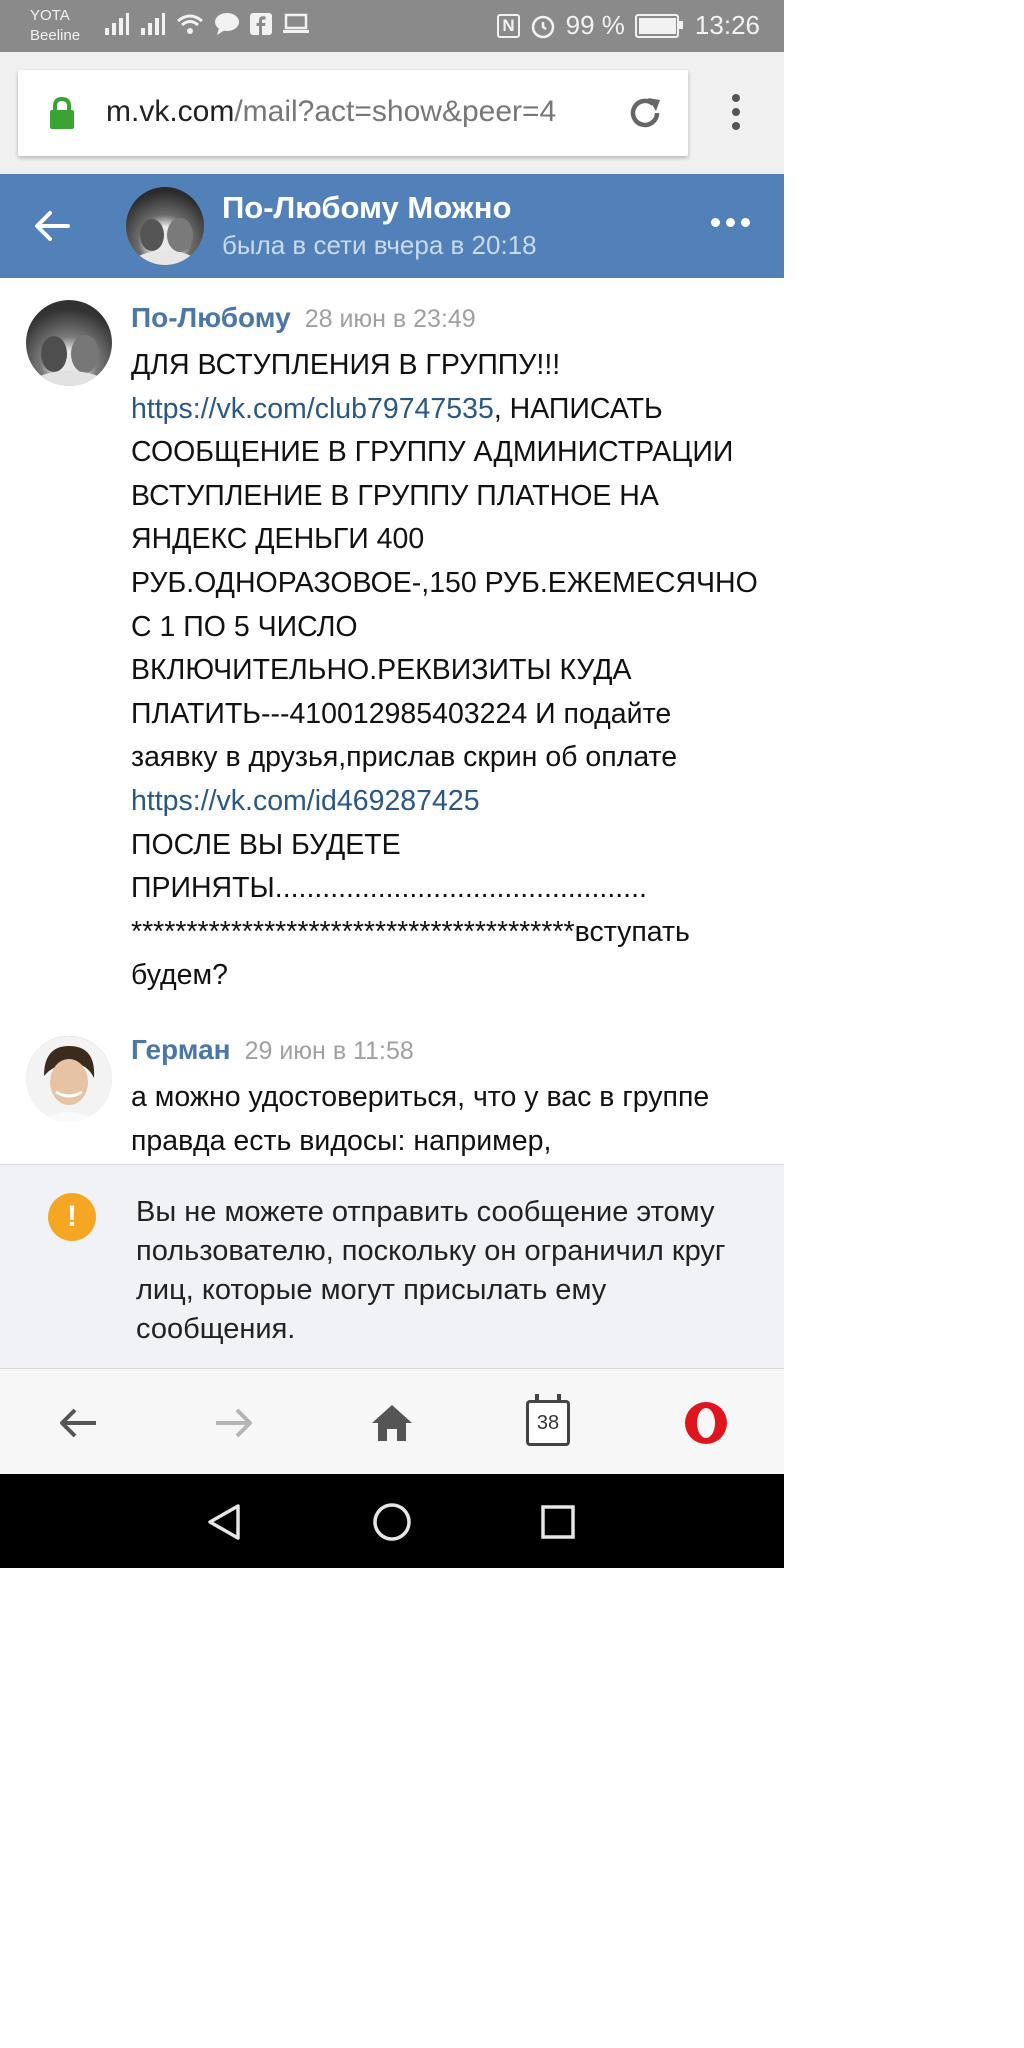 This screenshot has height=2048, width=1024. Describe the element at coordinates (55, 35) in the screenshot. I see `carrier-beeline: Beeline` at that location.